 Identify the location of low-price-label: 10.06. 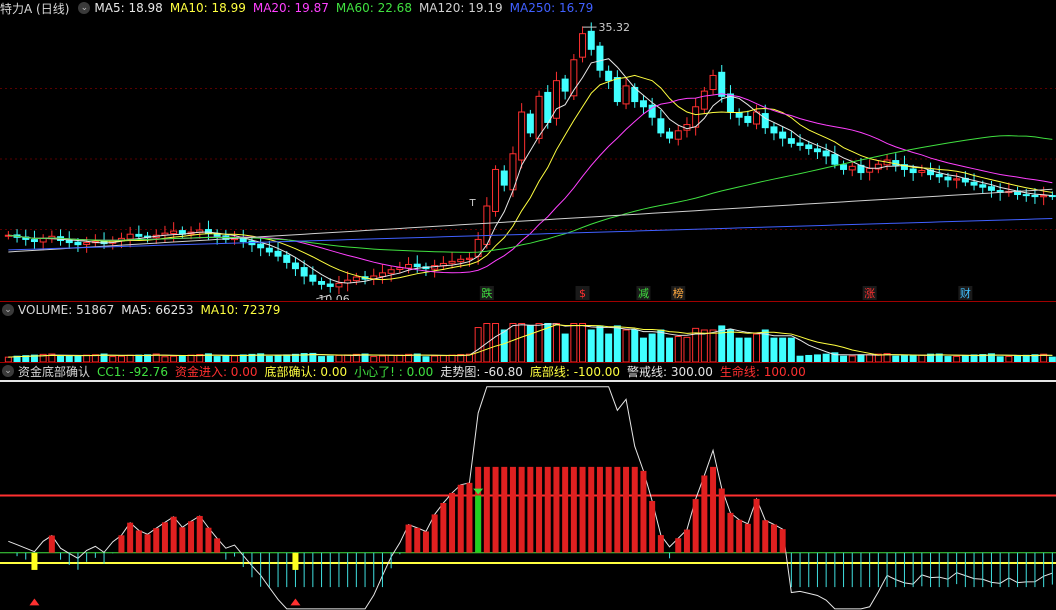
(334, 296).